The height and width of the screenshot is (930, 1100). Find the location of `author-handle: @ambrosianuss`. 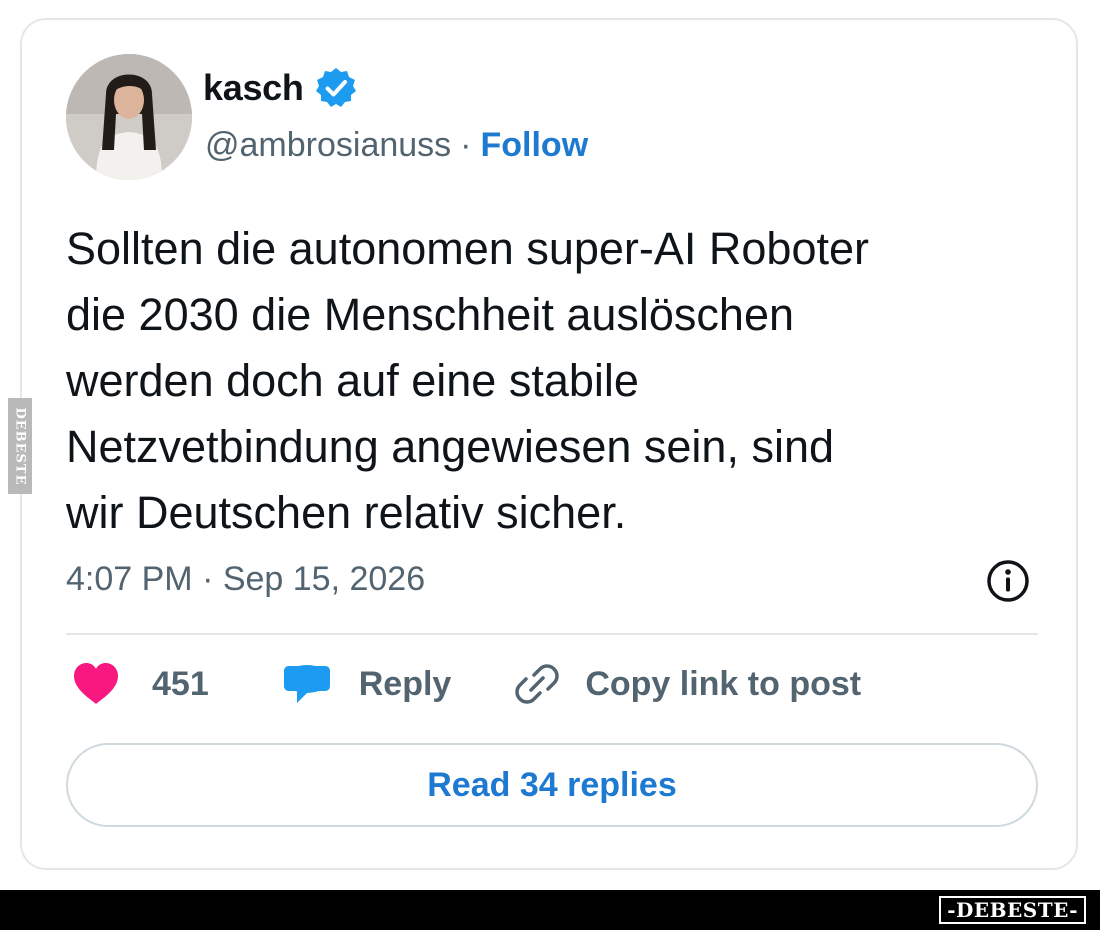

author-handle: @ambrosianuss is located at coordinates (328, 145).